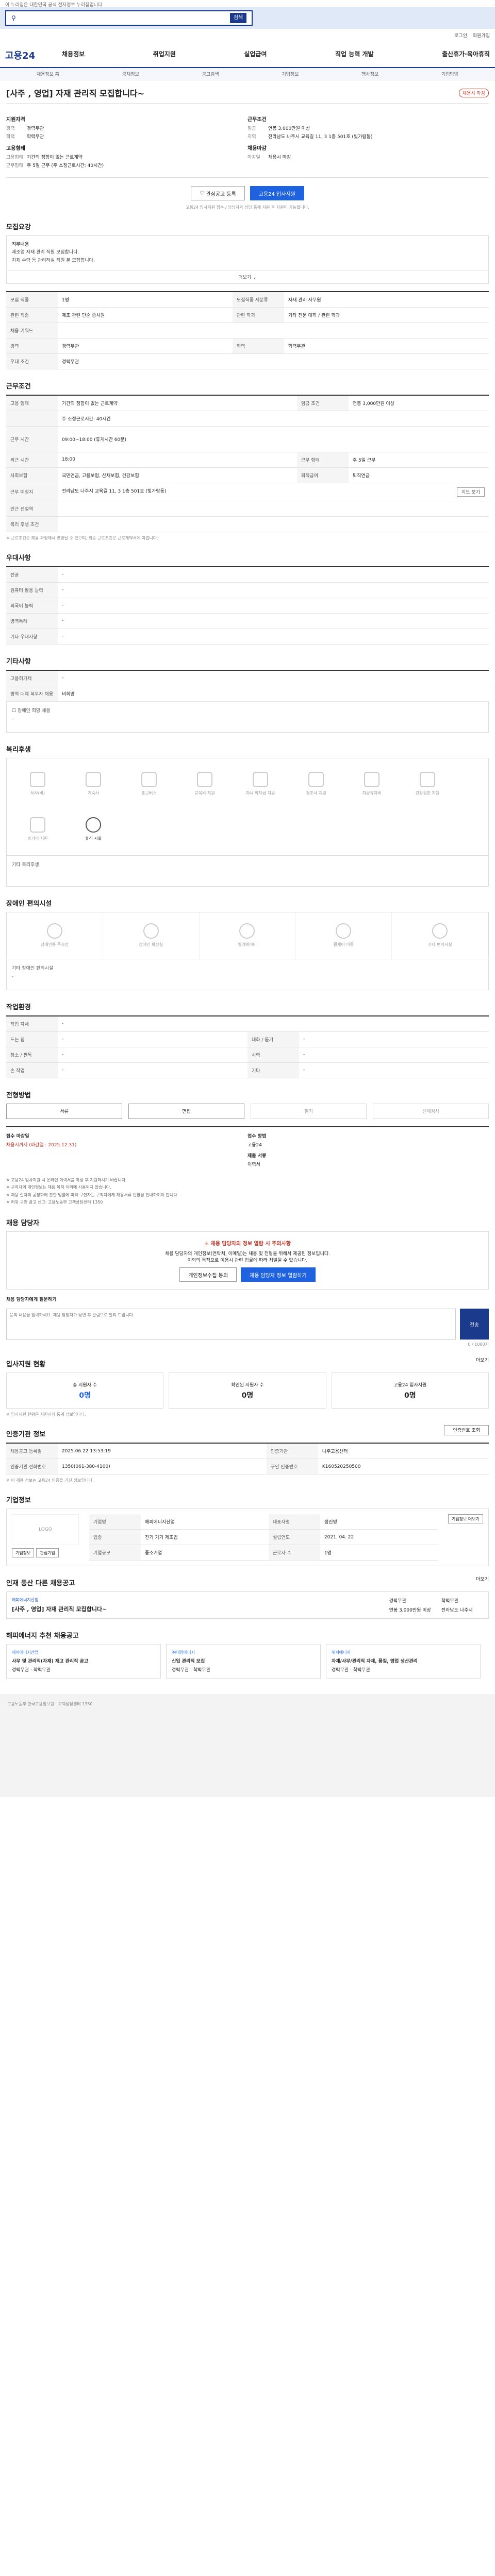 The image size is (495, 2576). What do you see at coordinates (93, 838) in the screenshot?
I see `label: 휴식 시설` at bounding box center [93, 838].